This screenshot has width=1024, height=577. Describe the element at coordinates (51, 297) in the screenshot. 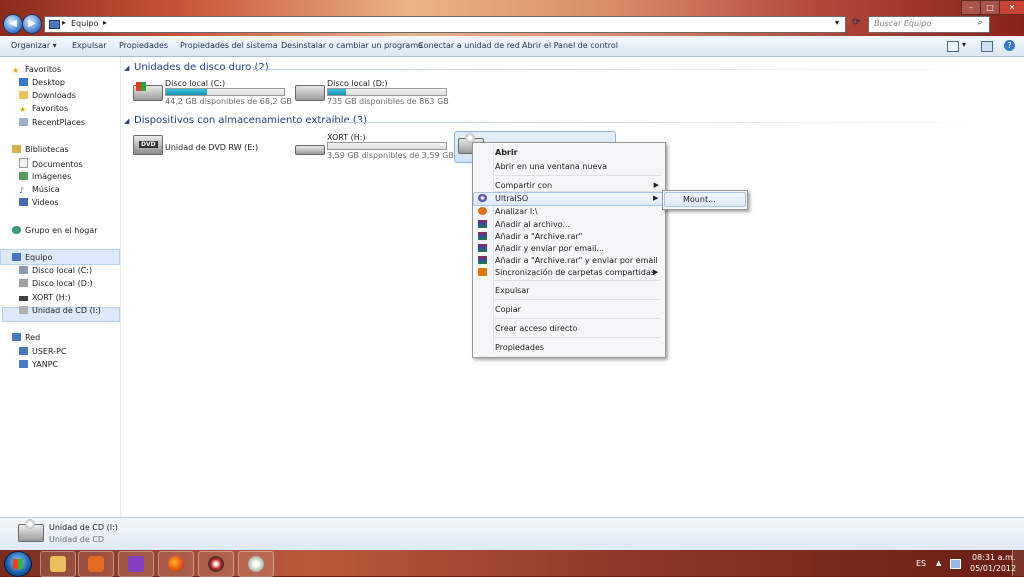

I see `nav-label: XORT (H:)` at that location.